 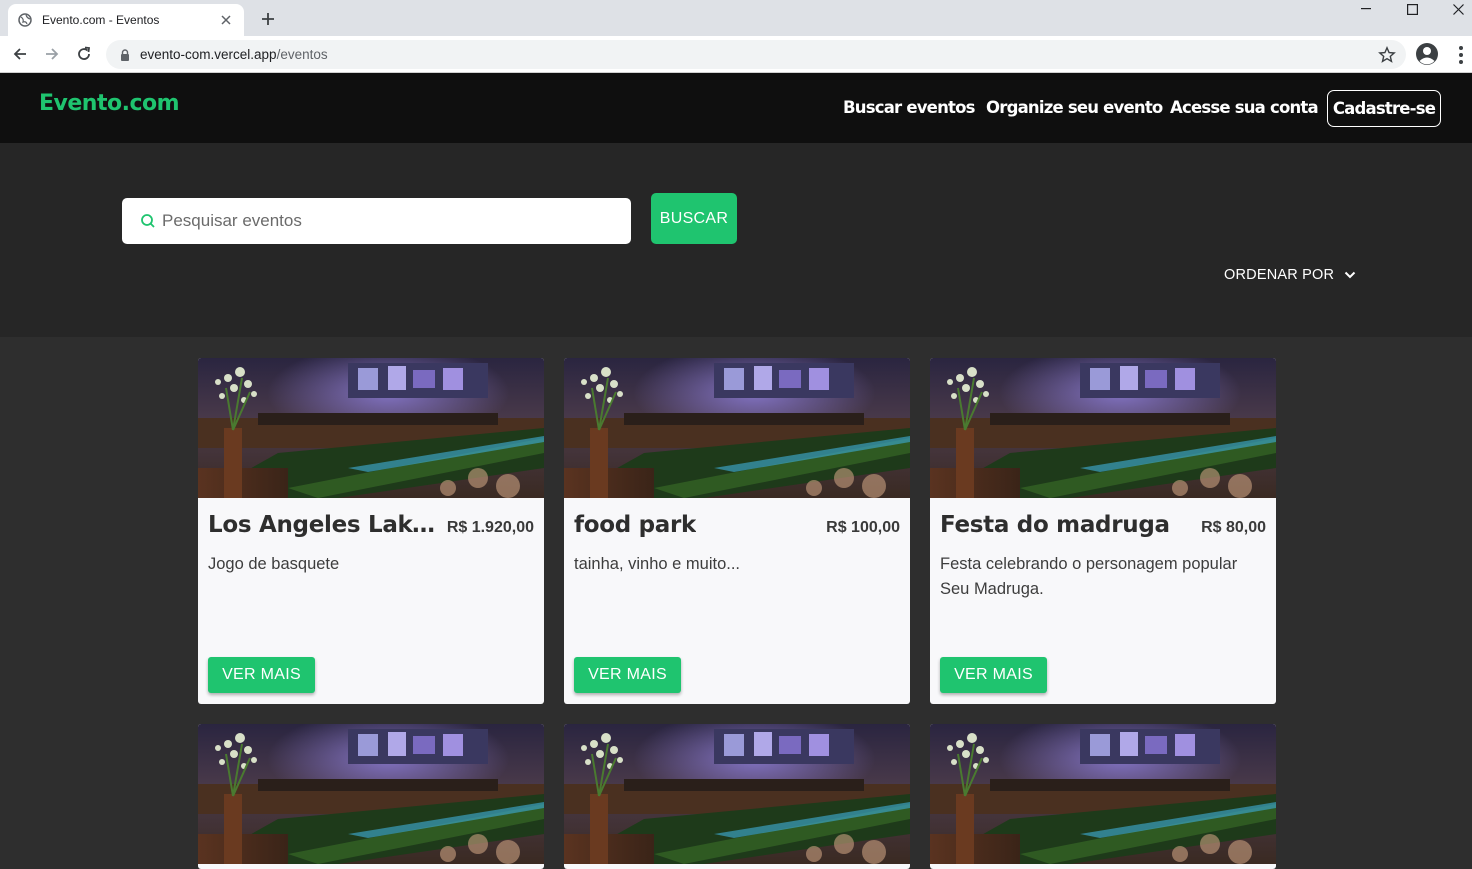 What do you see at coordinates (756, 54) in the screenshot?
I see `address-bar: evento-com.vercel.app/eventos` at bounding box center [756, 54].